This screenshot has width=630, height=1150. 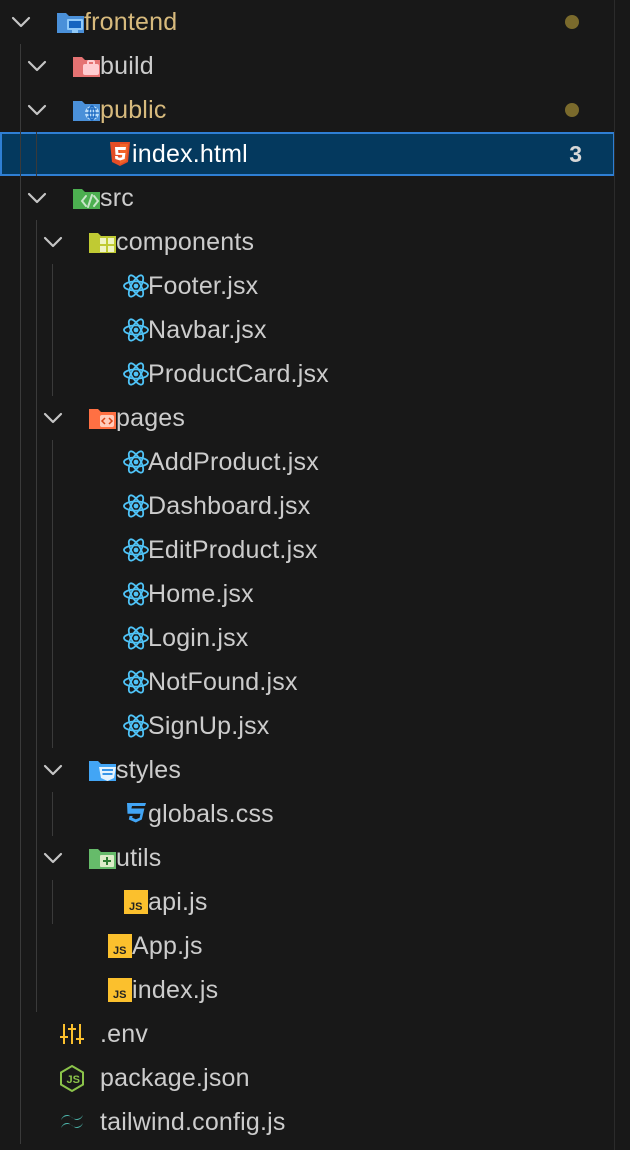 What do you see at coordinates (622, 925) in the screenshot?
I see `vertical-scrollbar` at bounding box center [622, 925].